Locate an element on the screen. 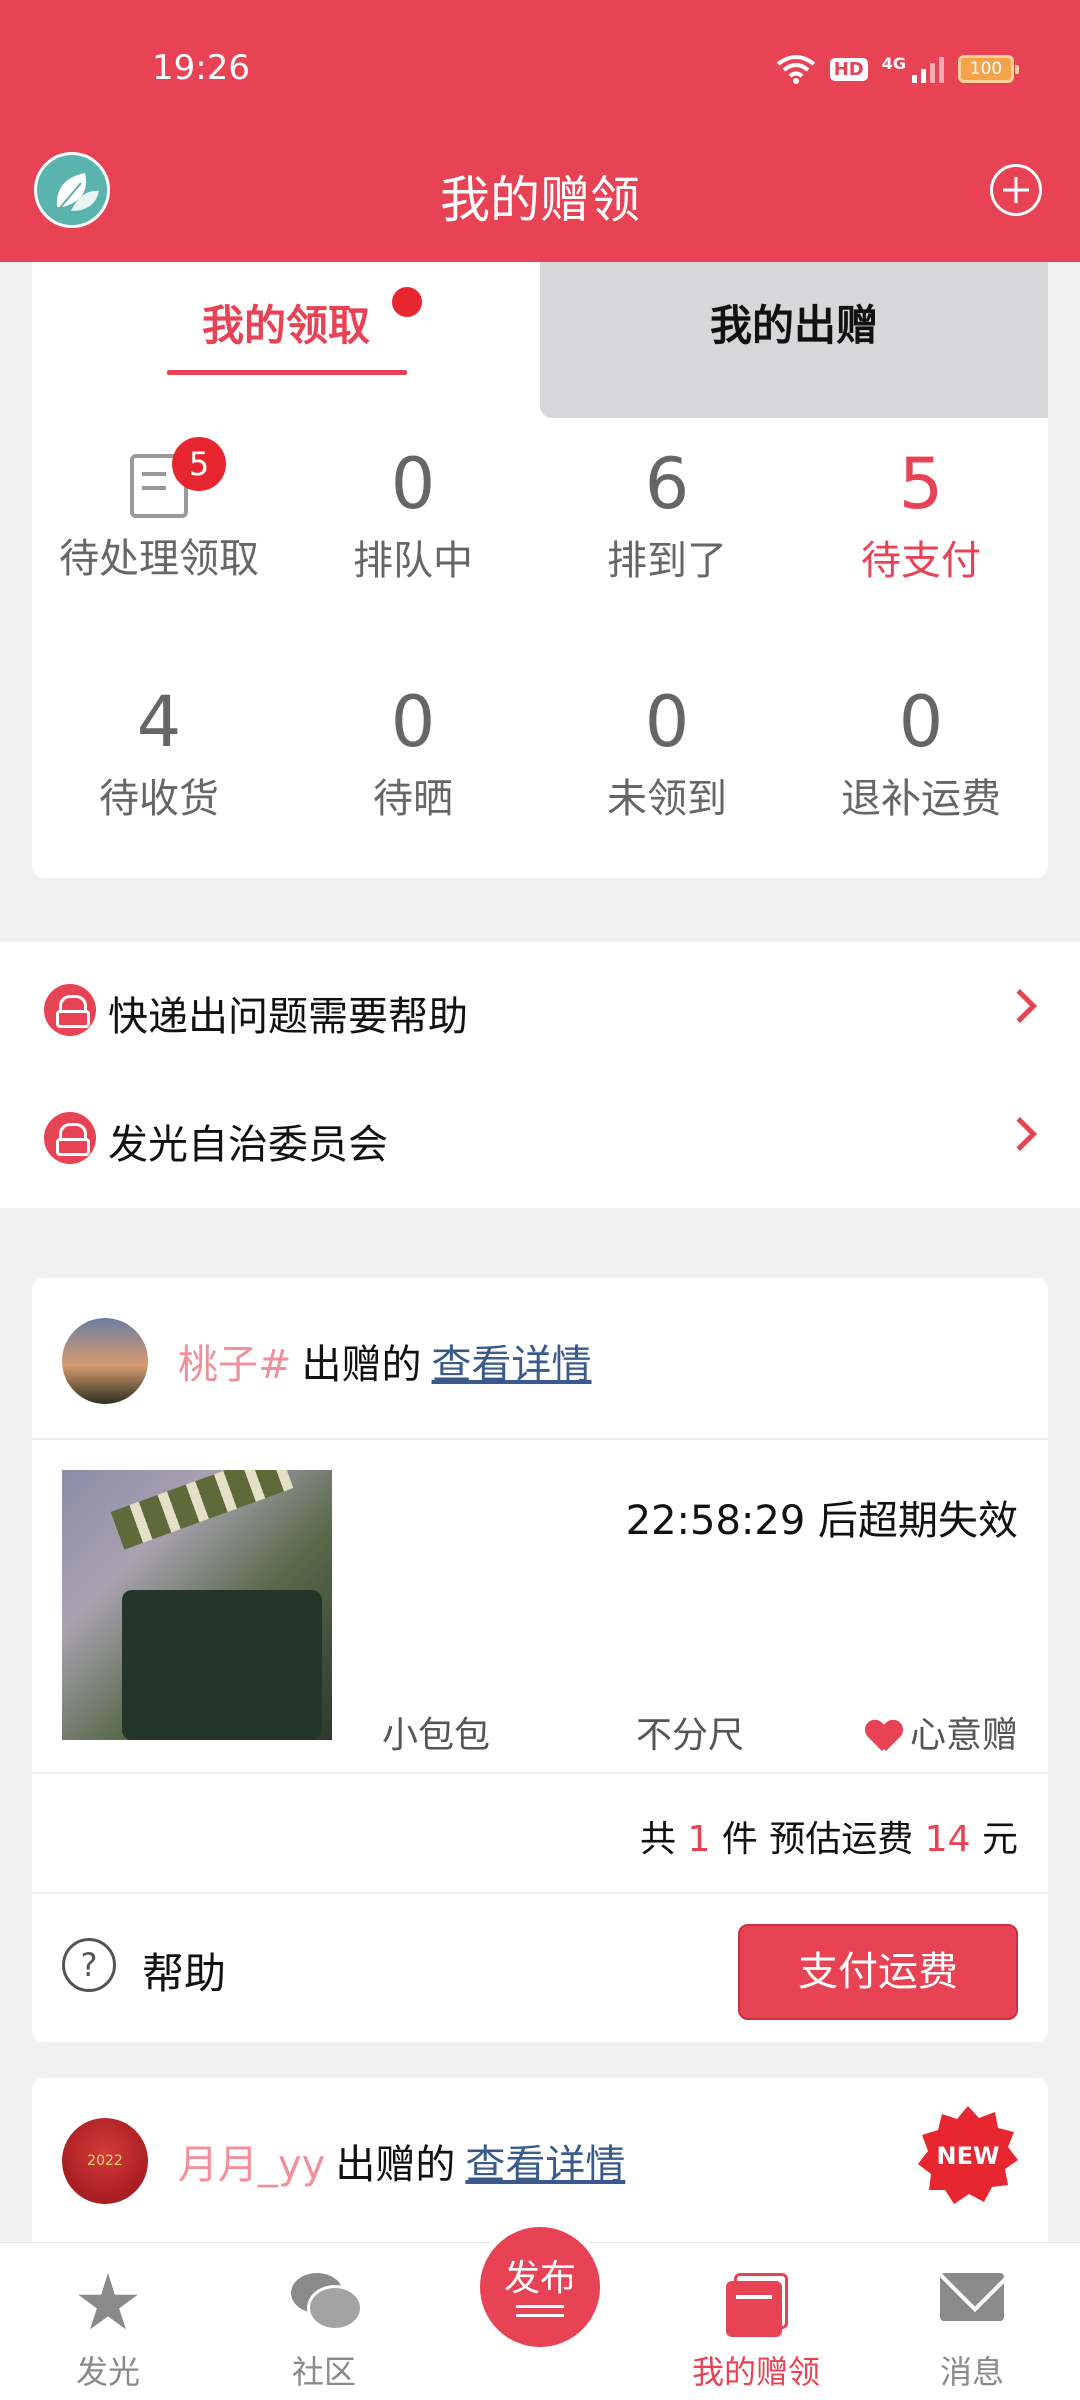 The height and width of the screenshot is (2400, 1080). bottom-nav: 发光 社区 发布 我的赠领 消息 is located at coordinates (540, 2313).